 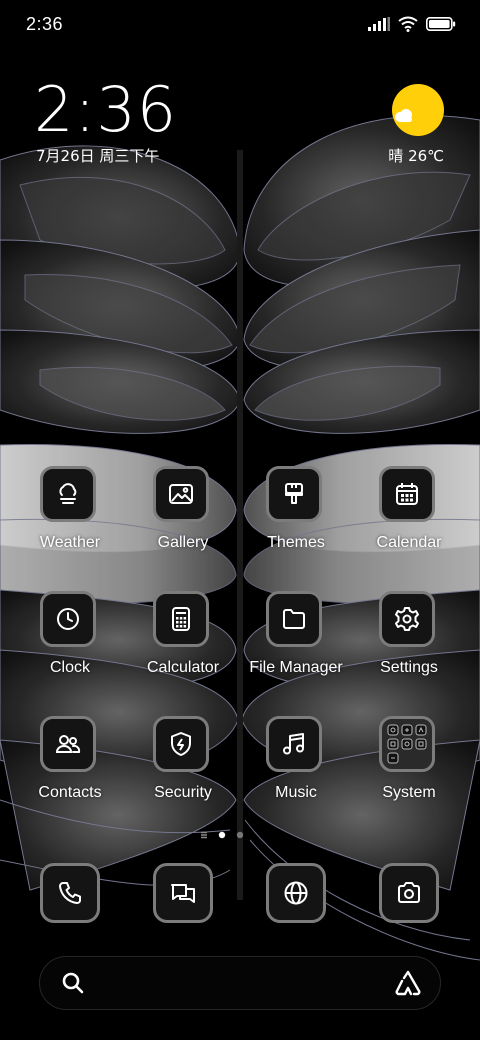 What do you see at coordinates (183, 667) in the screenshot?
I see `app-label: Calculator` at bounding box center [183, 667].